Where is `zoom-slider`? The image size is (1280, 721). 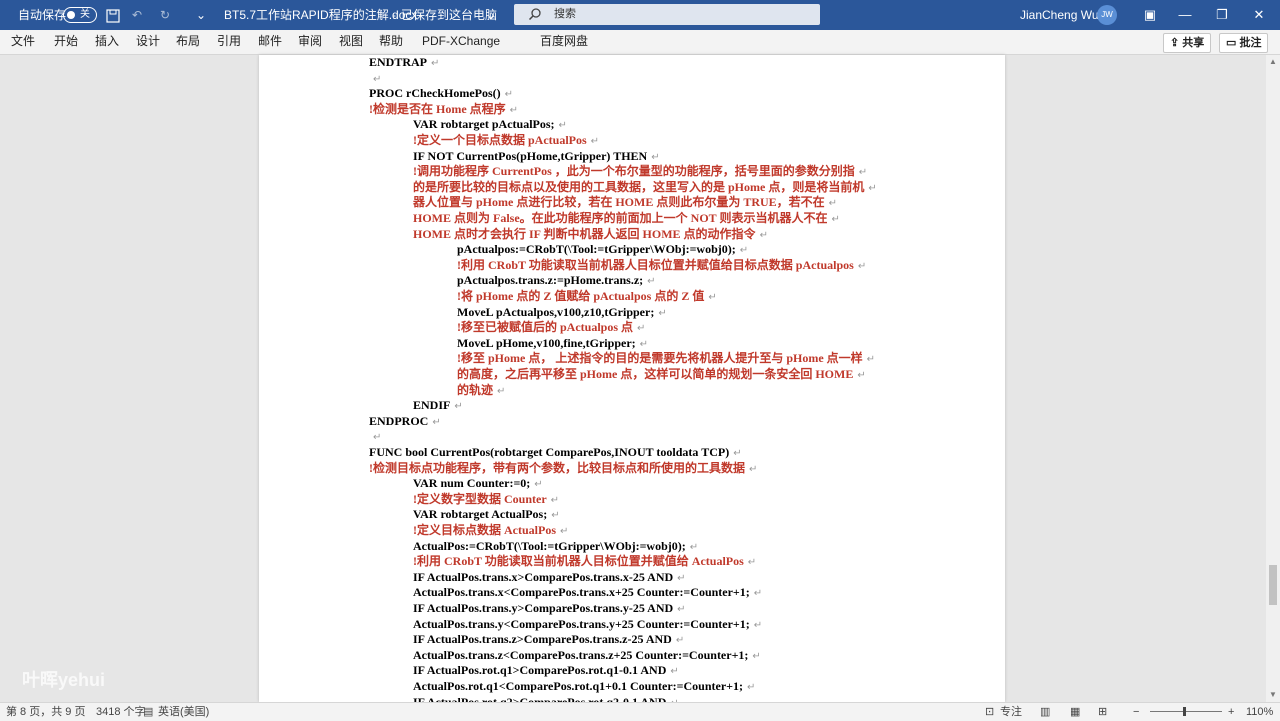 zoom-slider is located at coordinates (1186, 711).